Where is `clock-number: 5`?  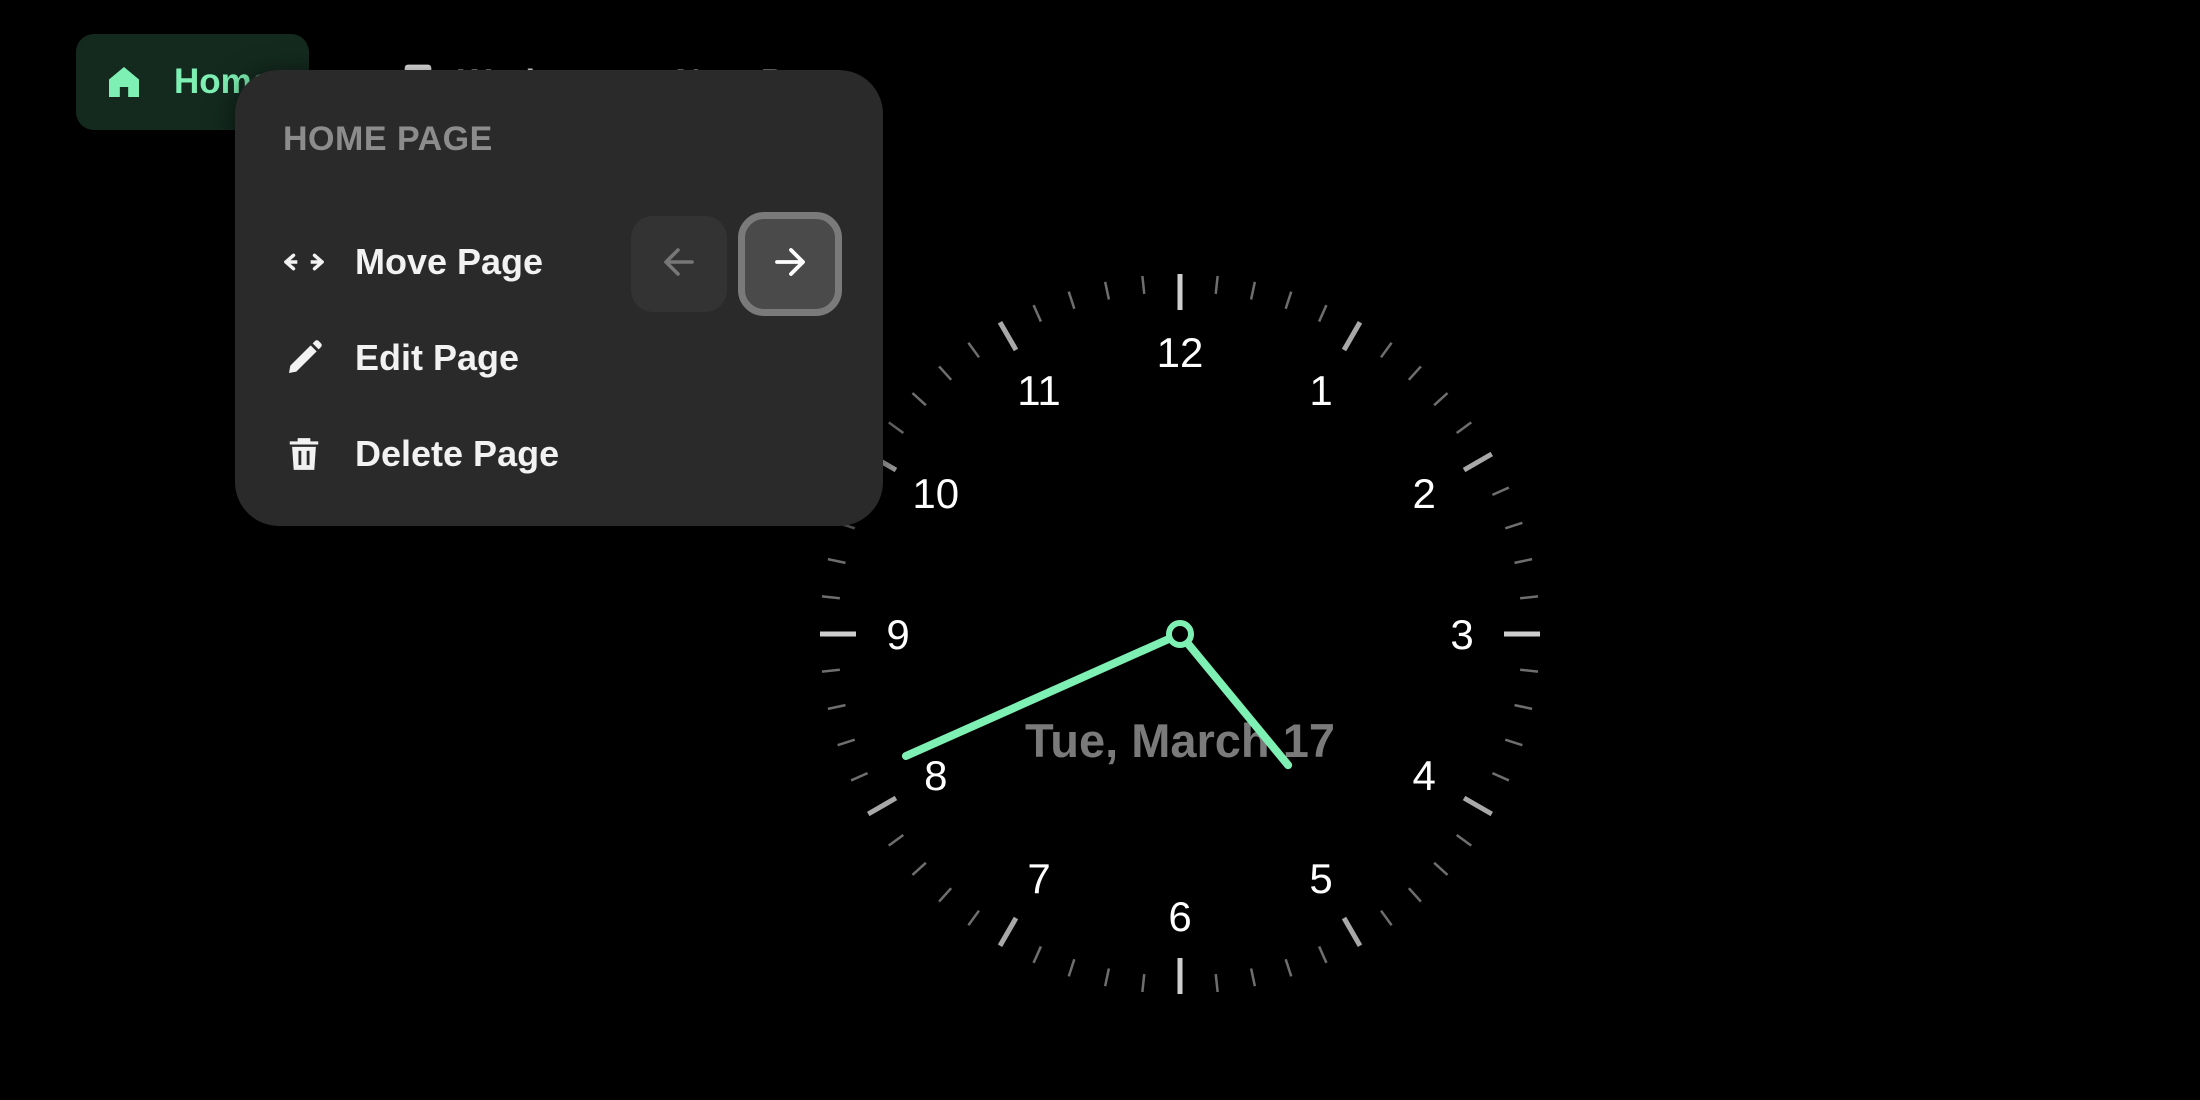
clock-number: 5 is located at coordinates (1320, 878).